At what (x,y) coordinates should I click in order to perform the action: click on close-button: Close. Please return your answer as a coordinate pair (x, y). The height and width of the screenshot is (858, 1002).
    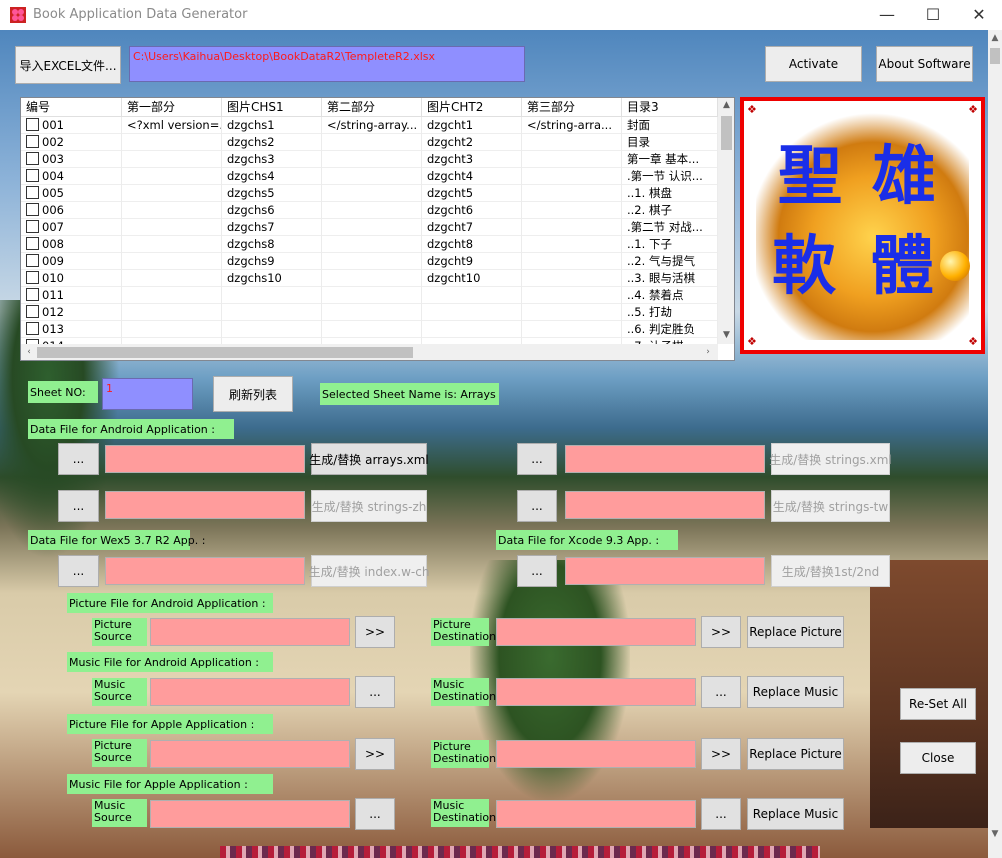
    Looking at the image, I should click on (938, 758).